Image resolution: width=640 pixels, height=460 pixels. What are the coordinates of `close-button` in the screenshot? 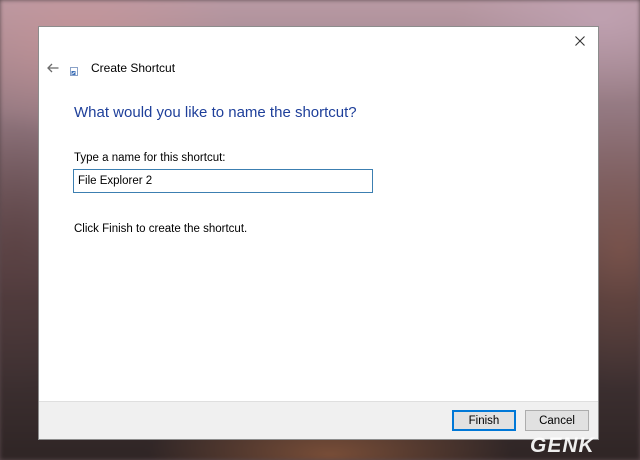 It's located at (580, 41).